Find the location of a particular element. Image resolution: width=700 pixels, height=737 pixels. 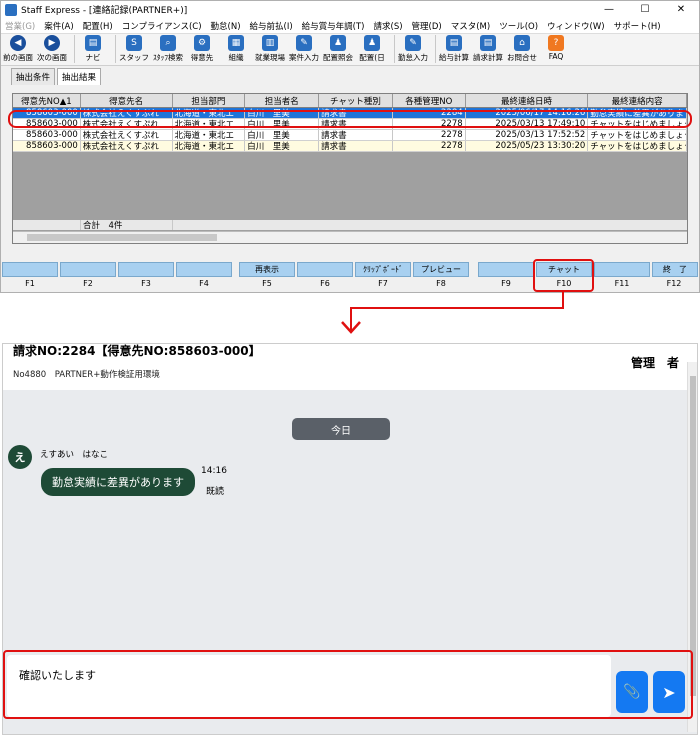

billing-calc-button: ▤ 請求計算 is located at coordinates (488, 49).